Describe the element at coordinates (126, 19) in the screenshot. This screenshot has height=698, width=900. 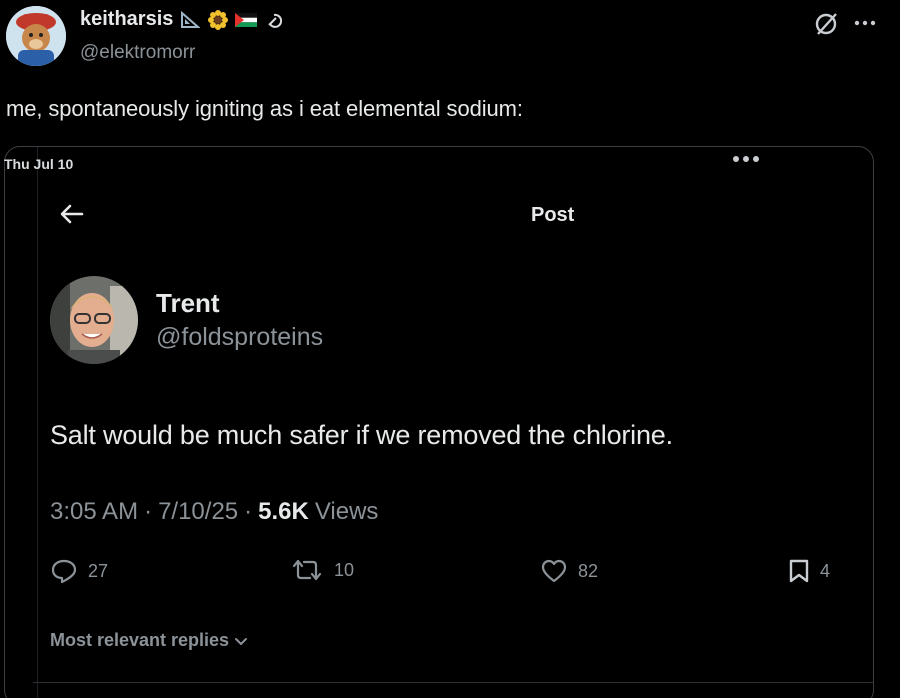
I see `display-name: keitharsis` at that location.